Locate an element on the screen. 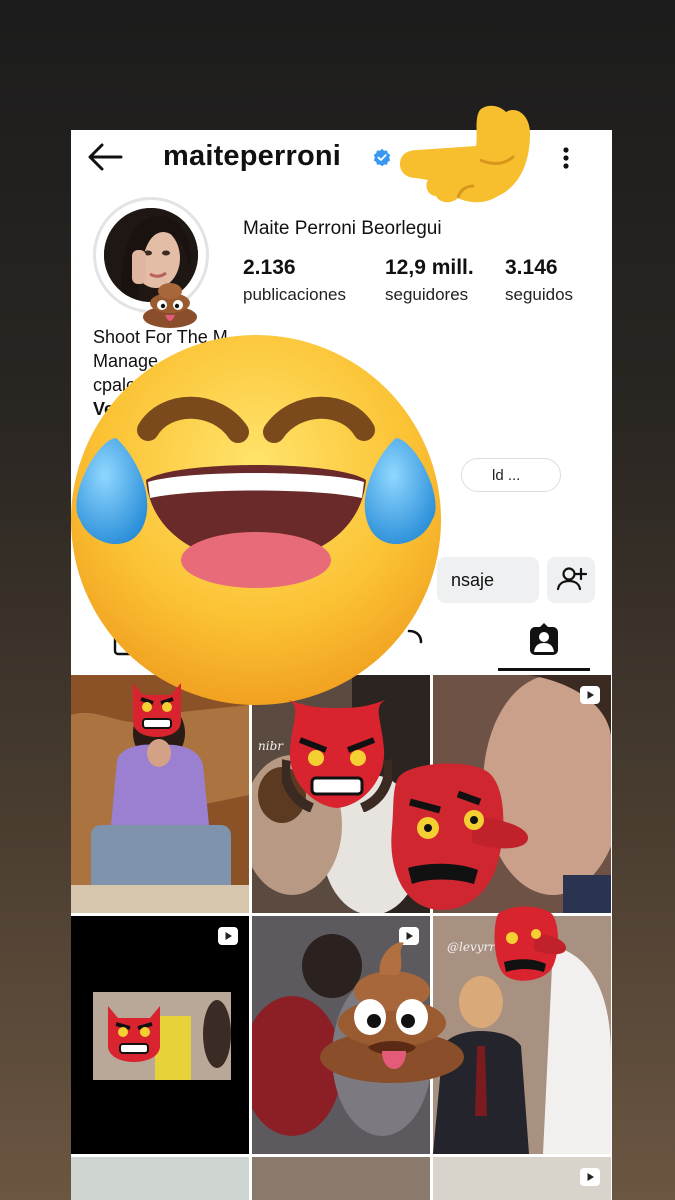 The image size is (675, 1200). following-label: seguidos is located at coordinates (539, 295).